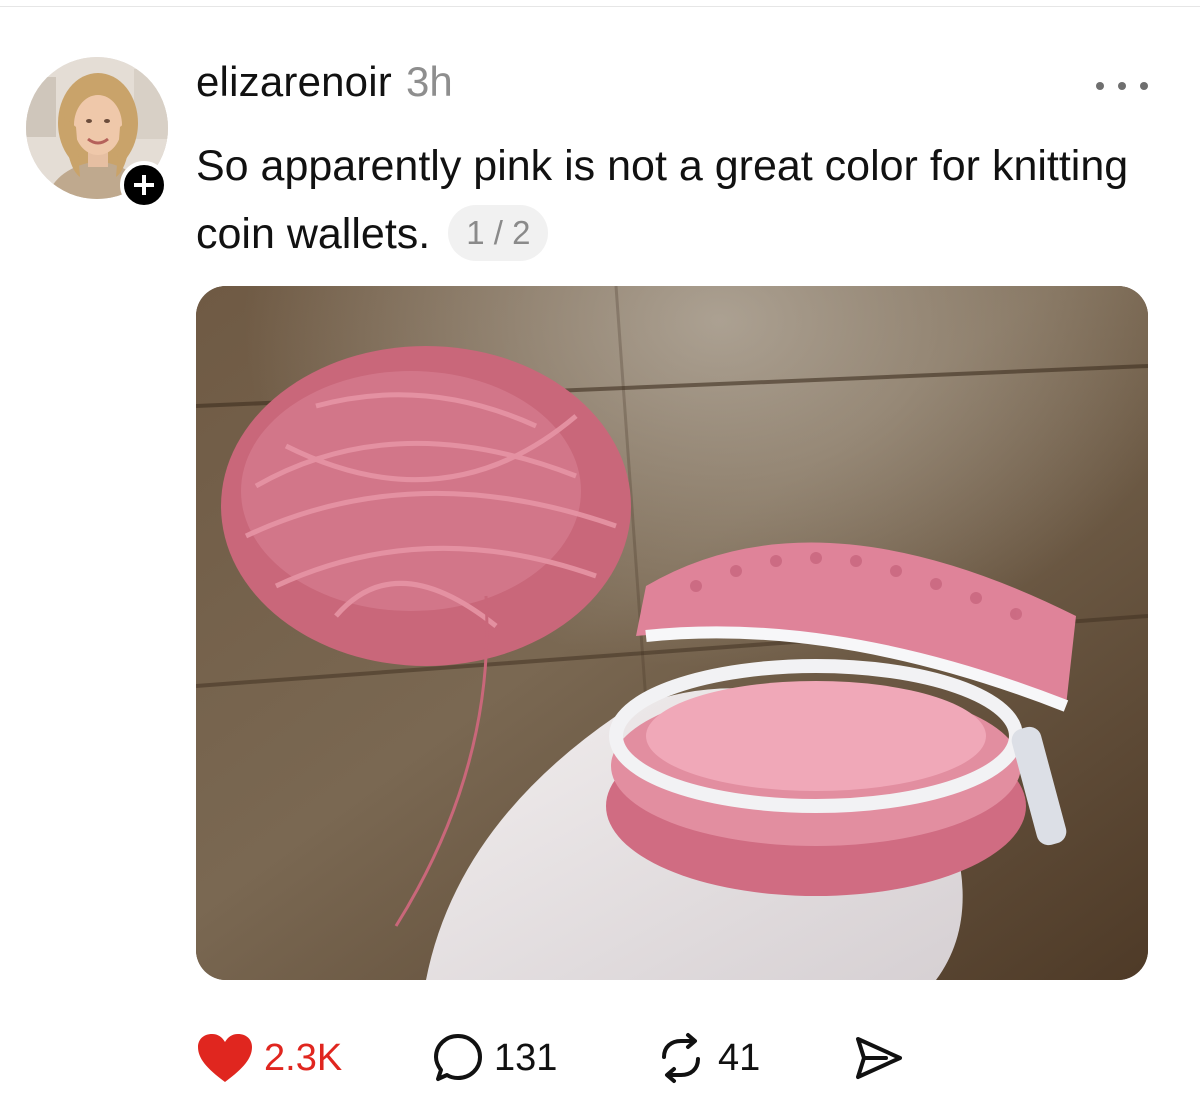  Describe the element at coordinates (681, 1058) in the screenshot. I see `repost-arrows-icon` at that location.